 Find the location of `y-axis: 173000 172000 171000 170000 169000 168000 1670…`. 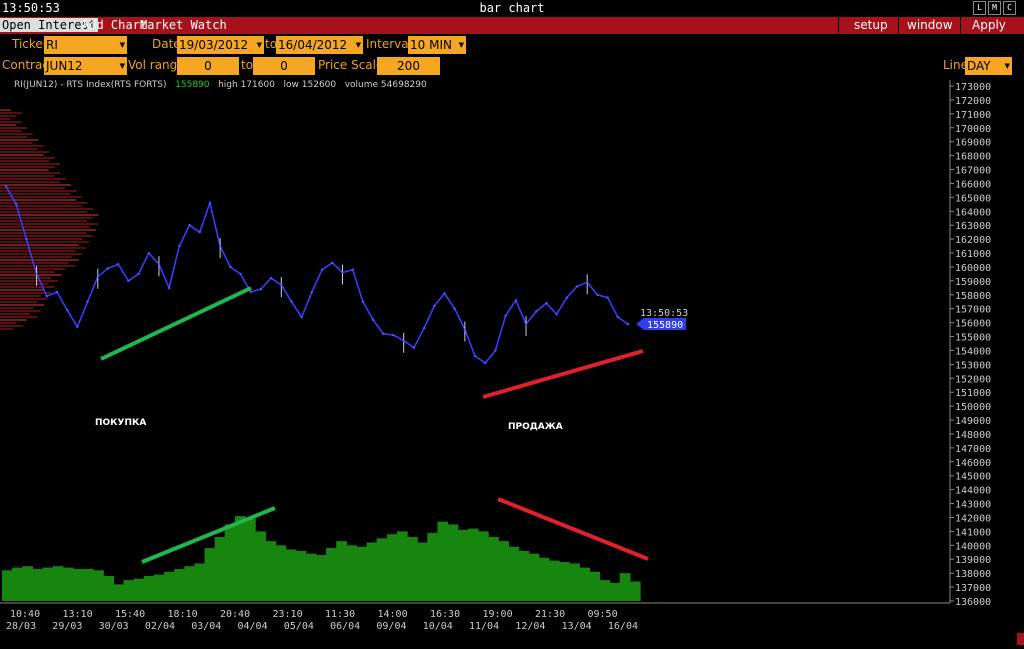

y-axis: 173000 172000 171000 170000 169000 168000 1670… is located at coordinates (970, 344).